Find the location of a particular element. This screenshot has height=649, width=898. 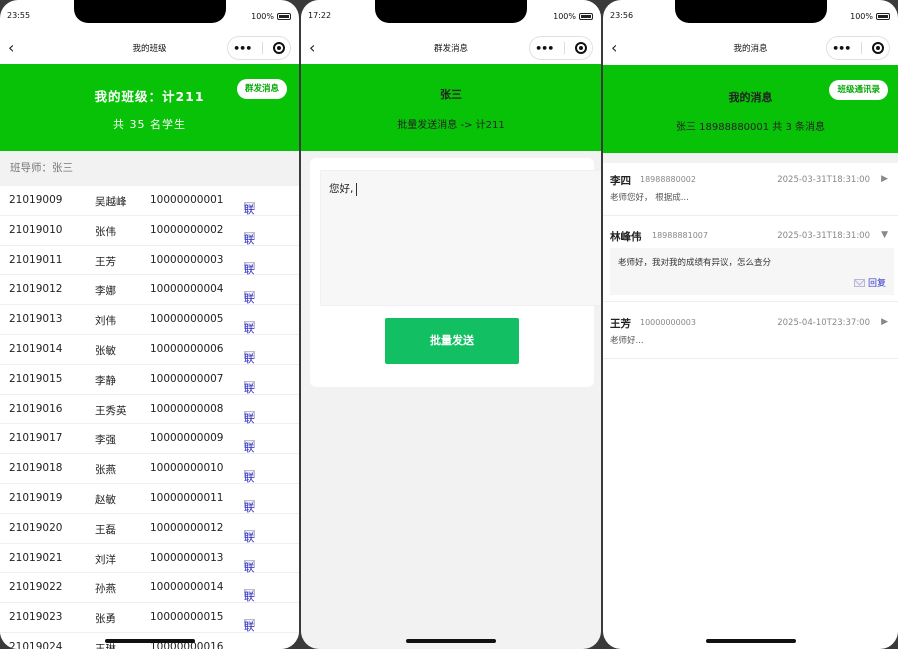

student-phone: 10000000005 is located at coordinates (187, 319).